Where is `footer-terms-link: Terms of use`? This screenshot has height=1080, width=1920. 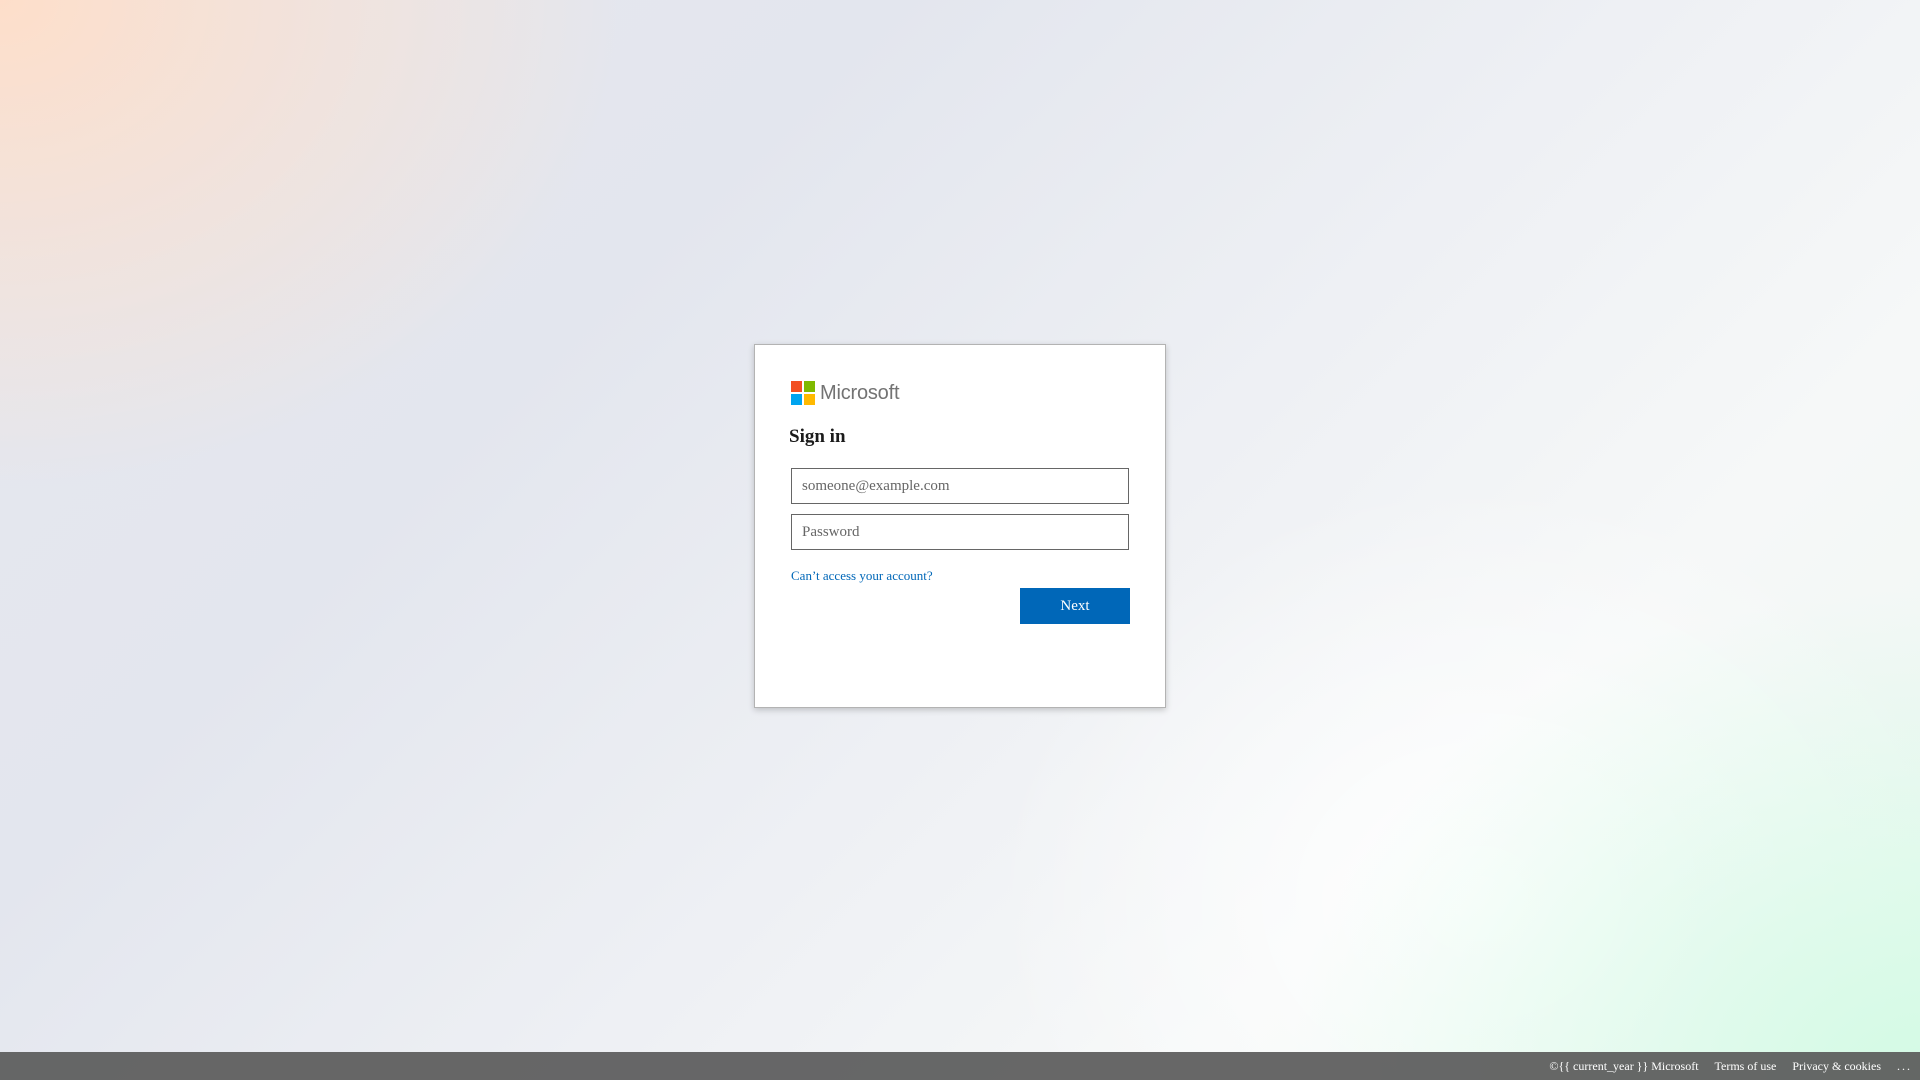 footer-terms-link: Terms of use is located at coordinates (1746, 1066).